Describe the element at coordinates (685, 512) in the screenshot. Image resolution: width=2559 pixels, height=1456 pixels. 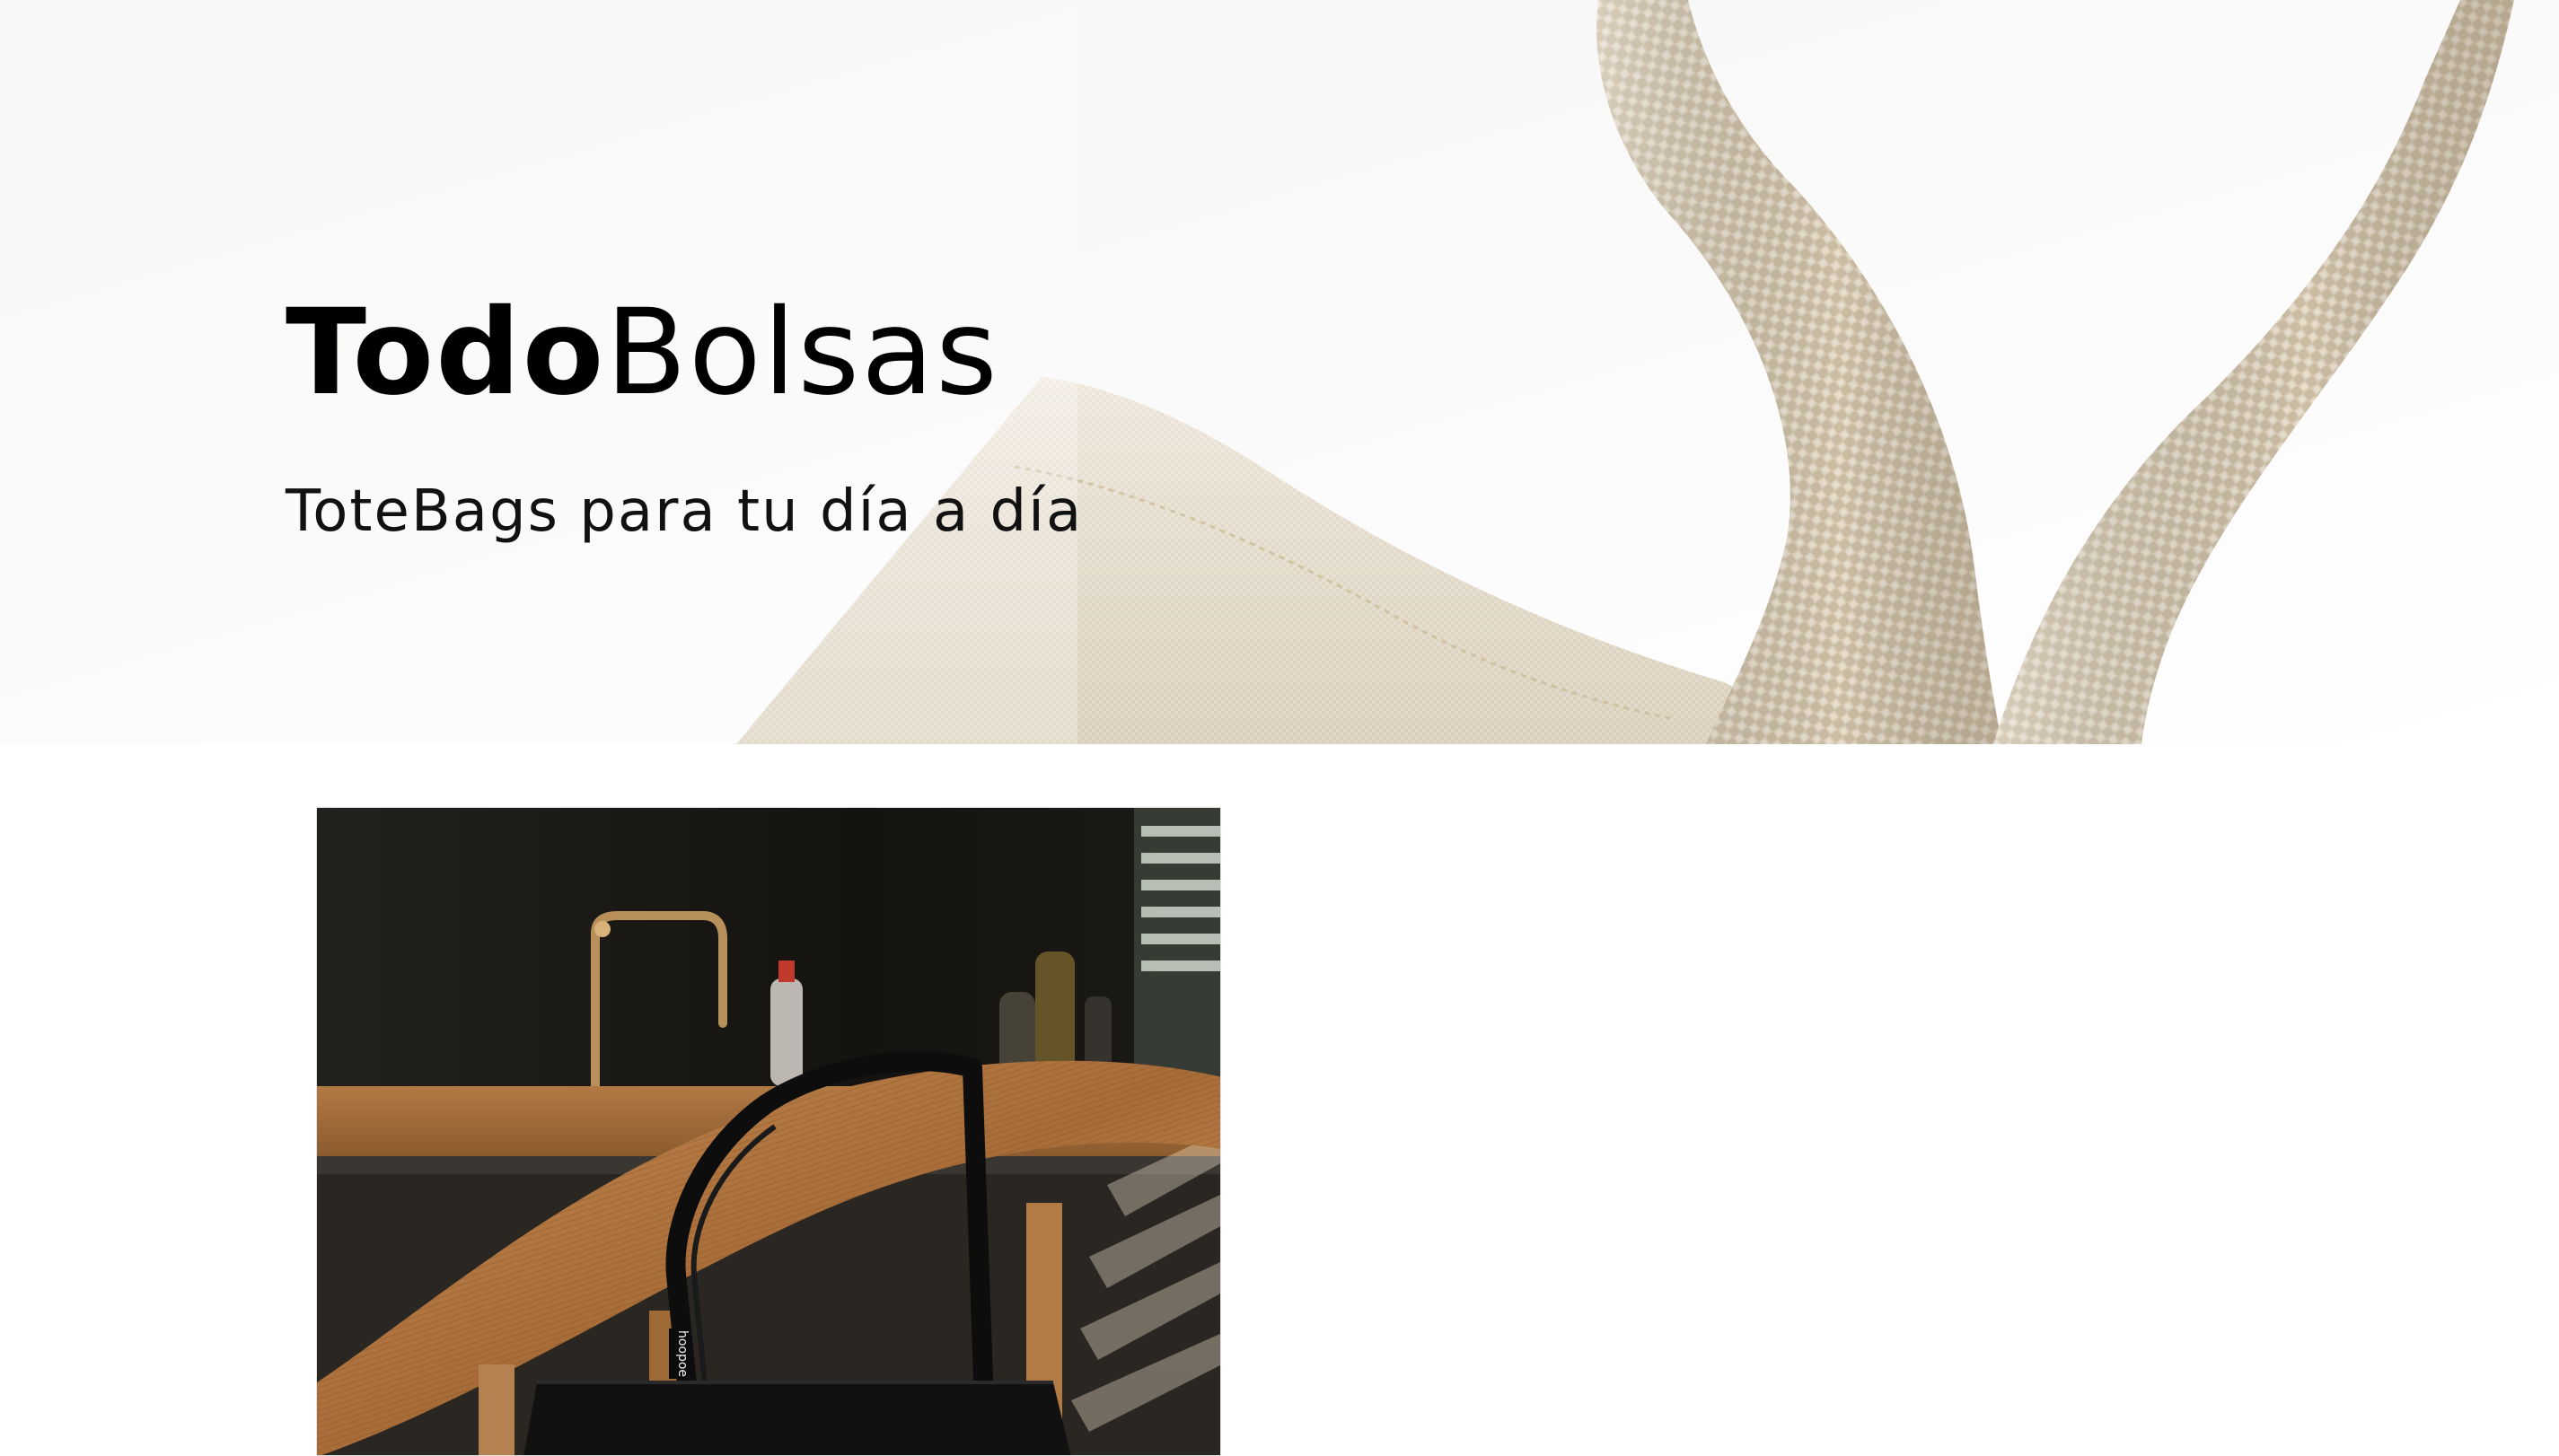
I see `site-tagline: ToteBags para tu día a día` at that location.